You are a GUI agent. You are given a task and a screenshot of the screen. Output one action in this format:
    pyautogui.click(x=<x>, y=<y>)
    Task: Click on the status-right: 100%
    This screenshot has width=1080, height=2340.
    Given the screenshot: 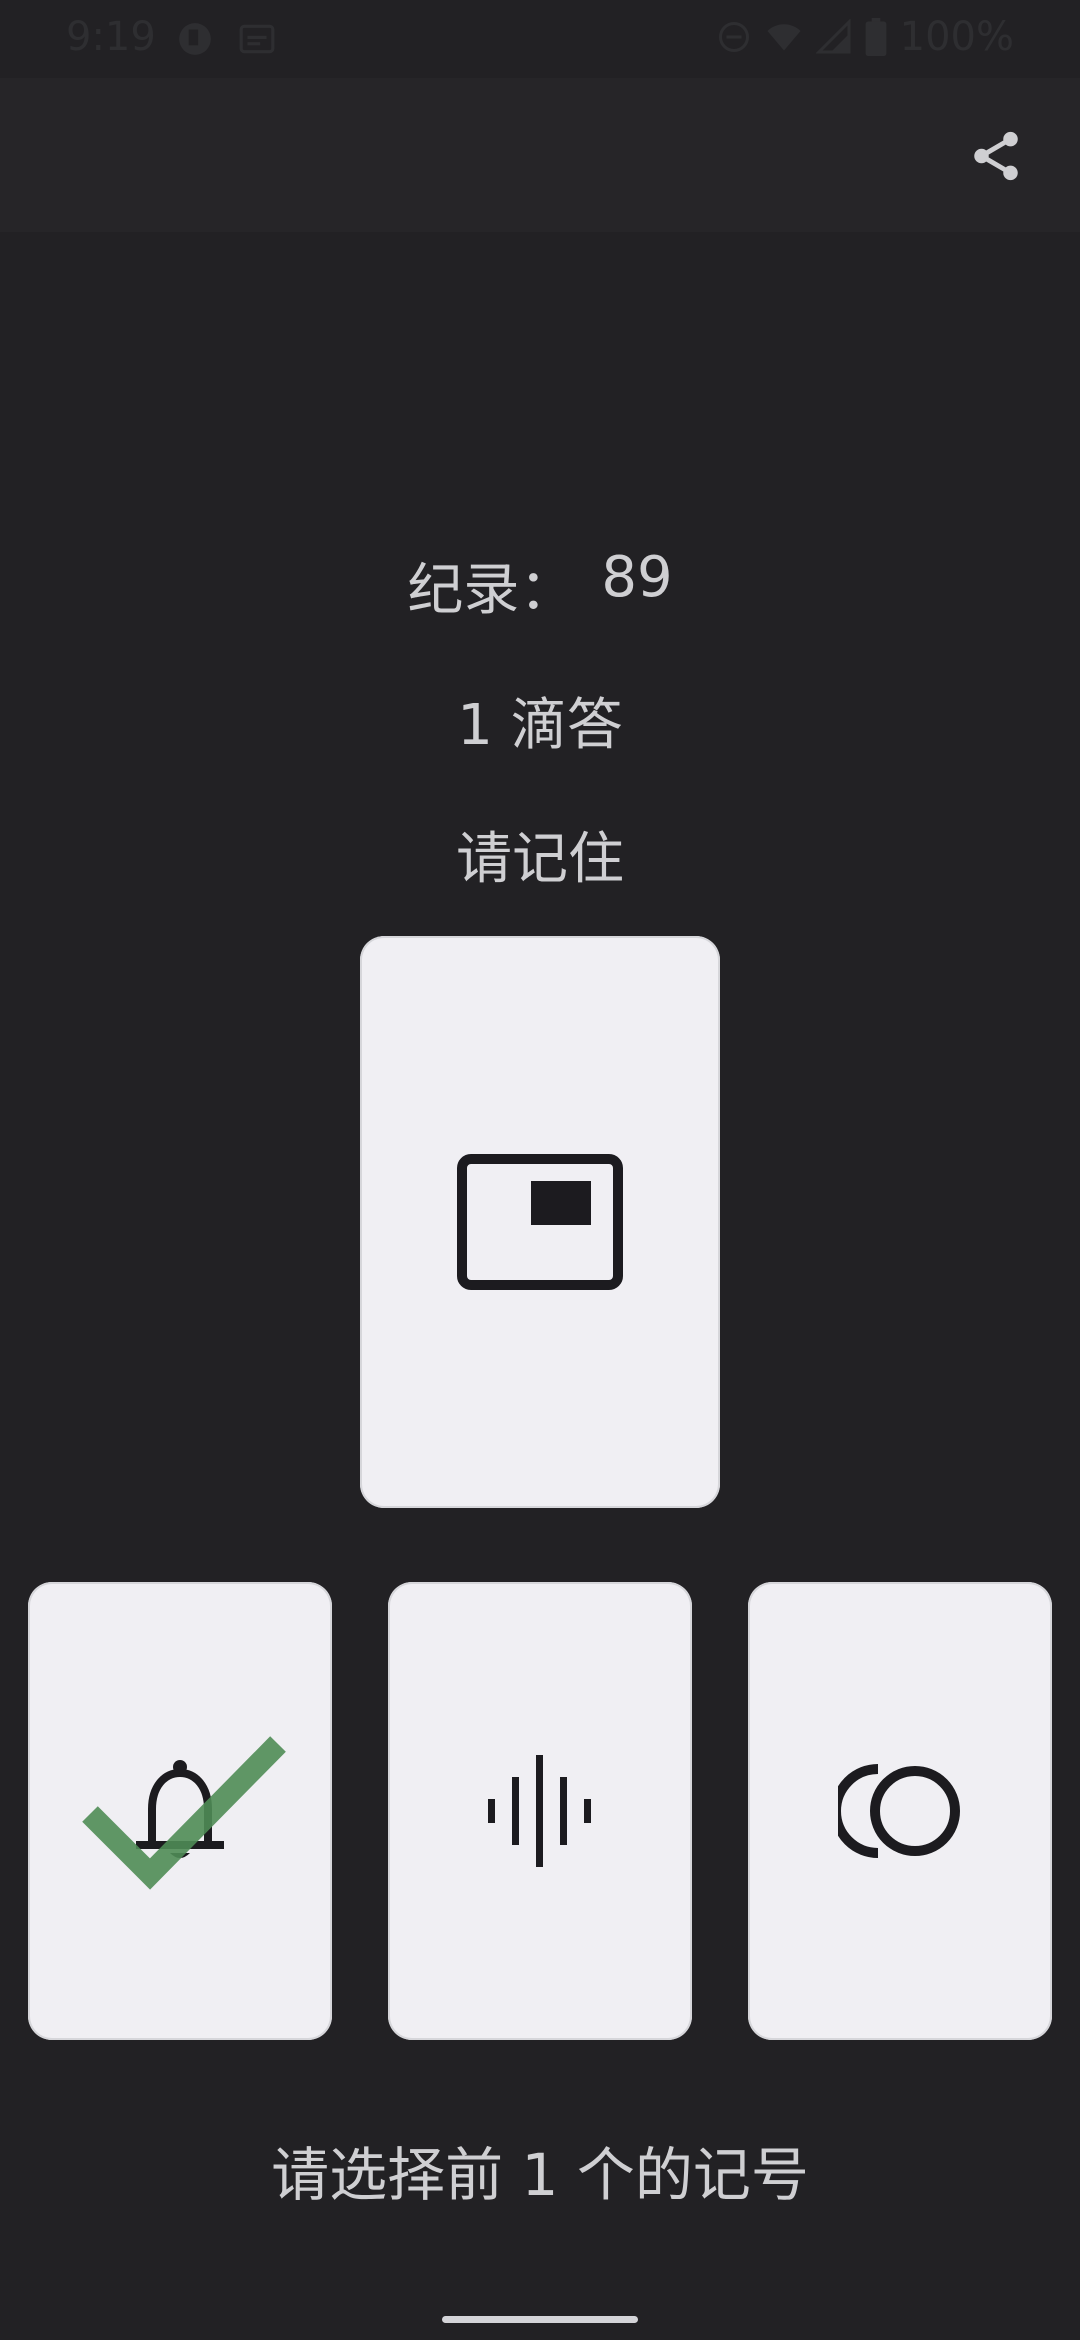 What is the action you would take?
    pyautogui.click(x=865, y=37)
    